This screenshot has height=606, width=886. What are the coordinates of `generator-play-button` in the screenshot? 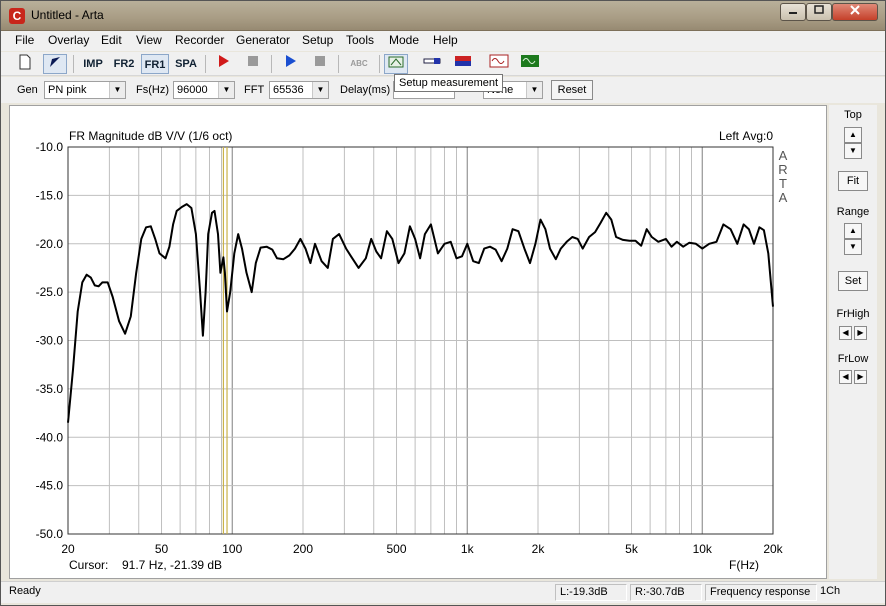 It's located at (290, 64).